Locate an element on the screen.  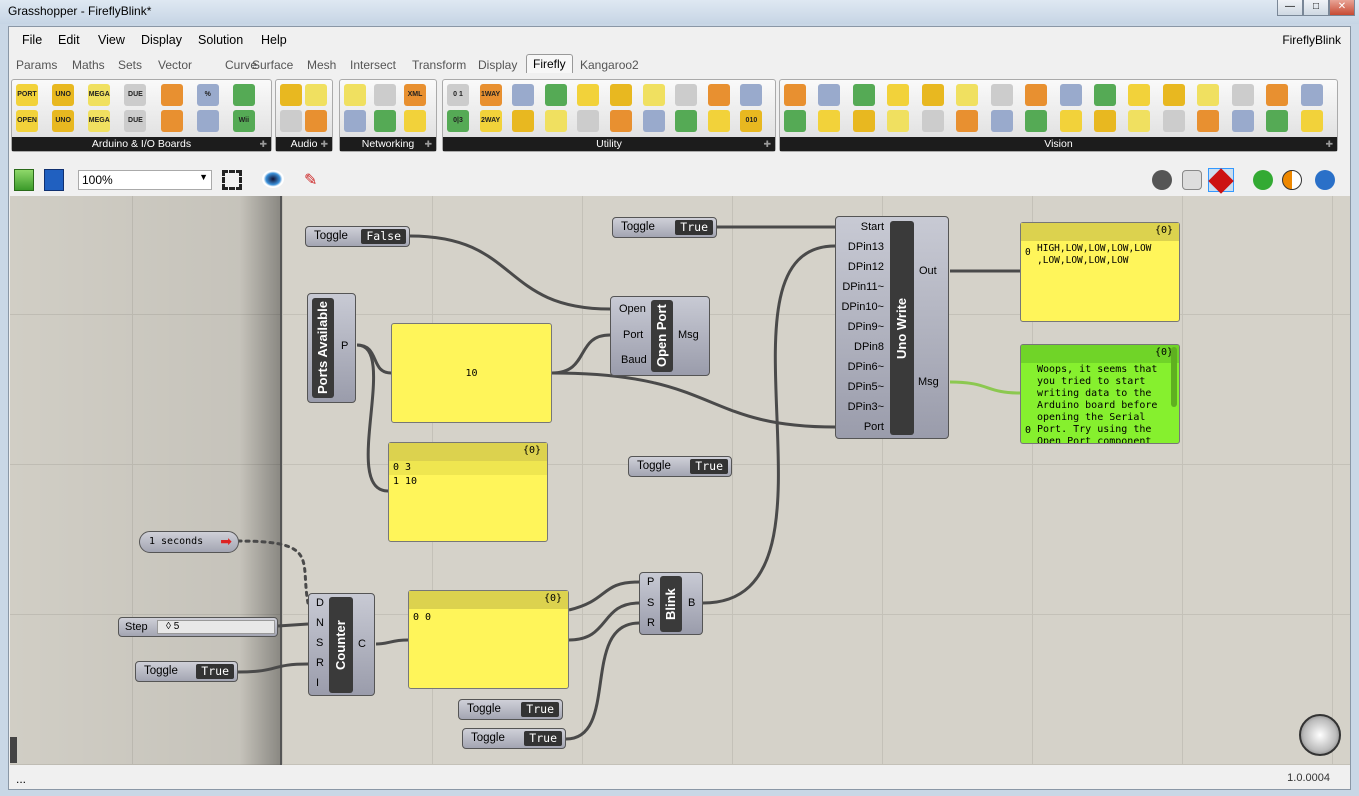
timer-component: 1 seconds ➡ is located at coordinates (189, 542).